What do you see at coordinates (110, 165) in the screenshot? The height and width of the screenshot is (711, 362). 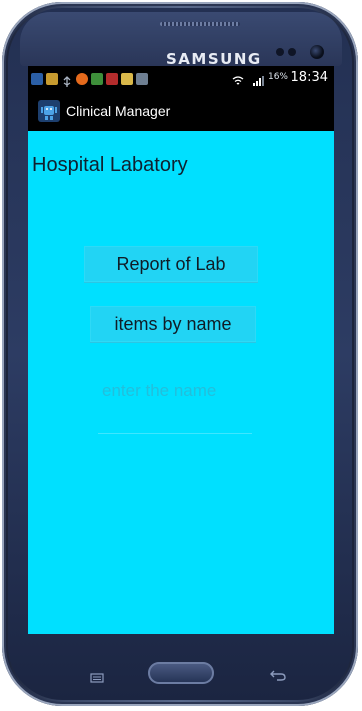 I see `page-heading: Hospital Labatory` at bounding box center [110, 165].